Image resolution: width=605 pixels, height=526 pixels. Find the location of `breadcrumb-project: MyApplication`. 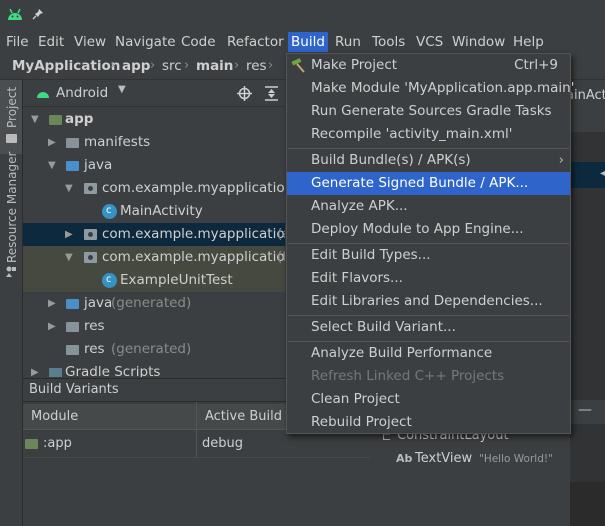

breadcrumb-project: MyApplication is located at coordinates (66, 66).